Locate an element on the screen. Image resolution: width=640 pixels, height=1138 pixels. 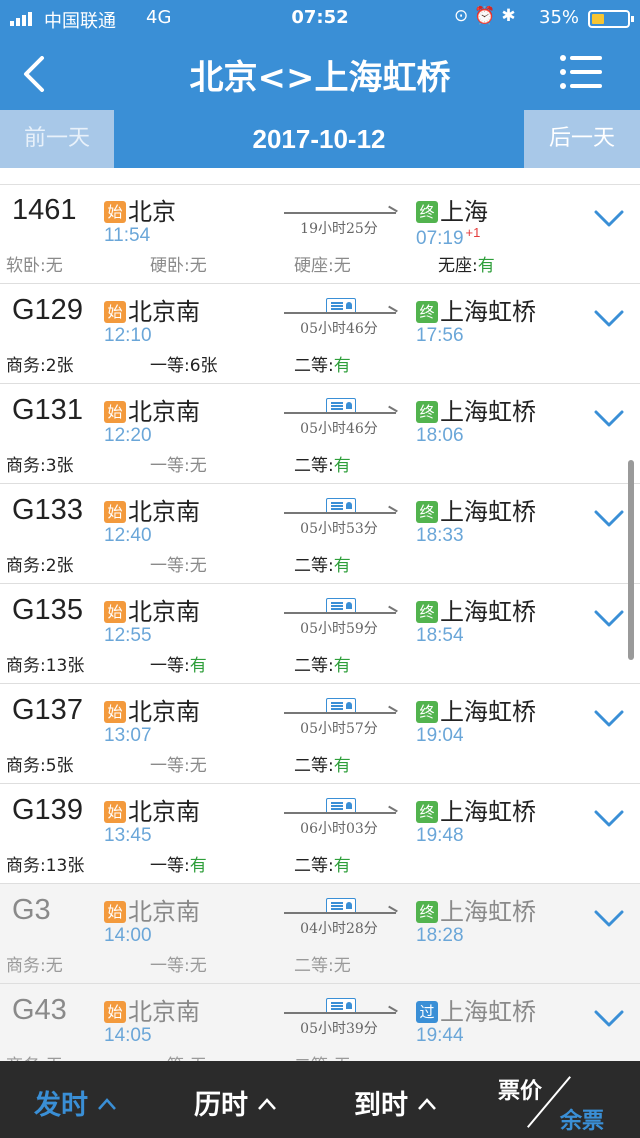
duration-indicator: 19小时25分 is located at coordinates (341, 222).